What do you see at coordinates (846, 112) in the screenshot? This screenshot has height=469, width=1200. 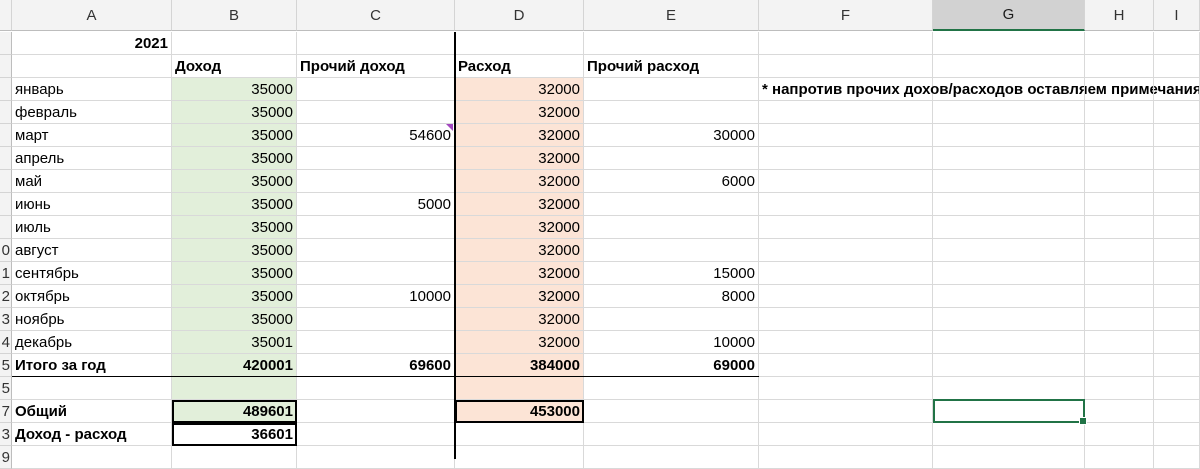 I see `cell-f4` at bounding box center [846, 112].